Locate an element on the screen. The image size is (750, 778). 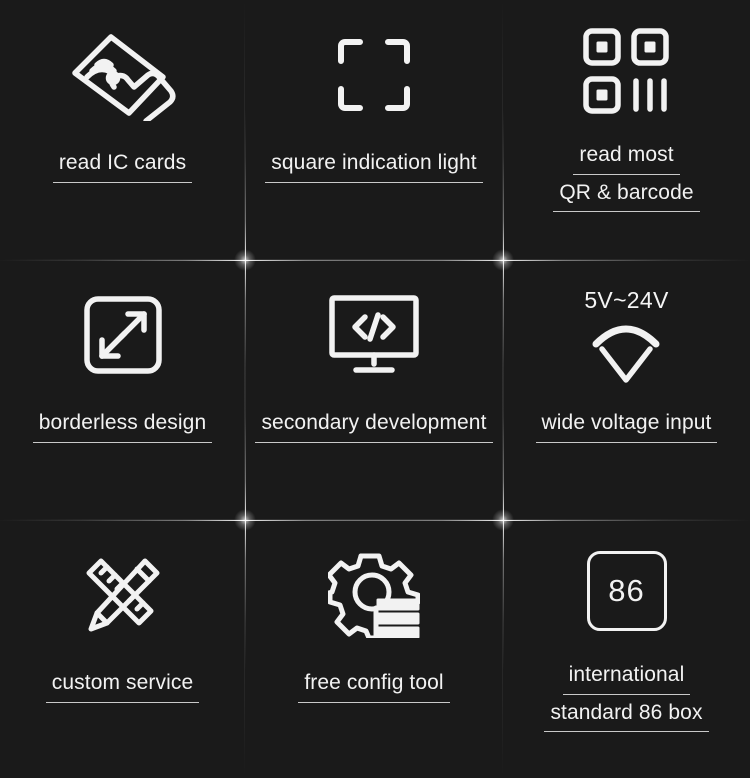
feature-cell-secondary-development: secondary development is located at coordinates (374, 390).